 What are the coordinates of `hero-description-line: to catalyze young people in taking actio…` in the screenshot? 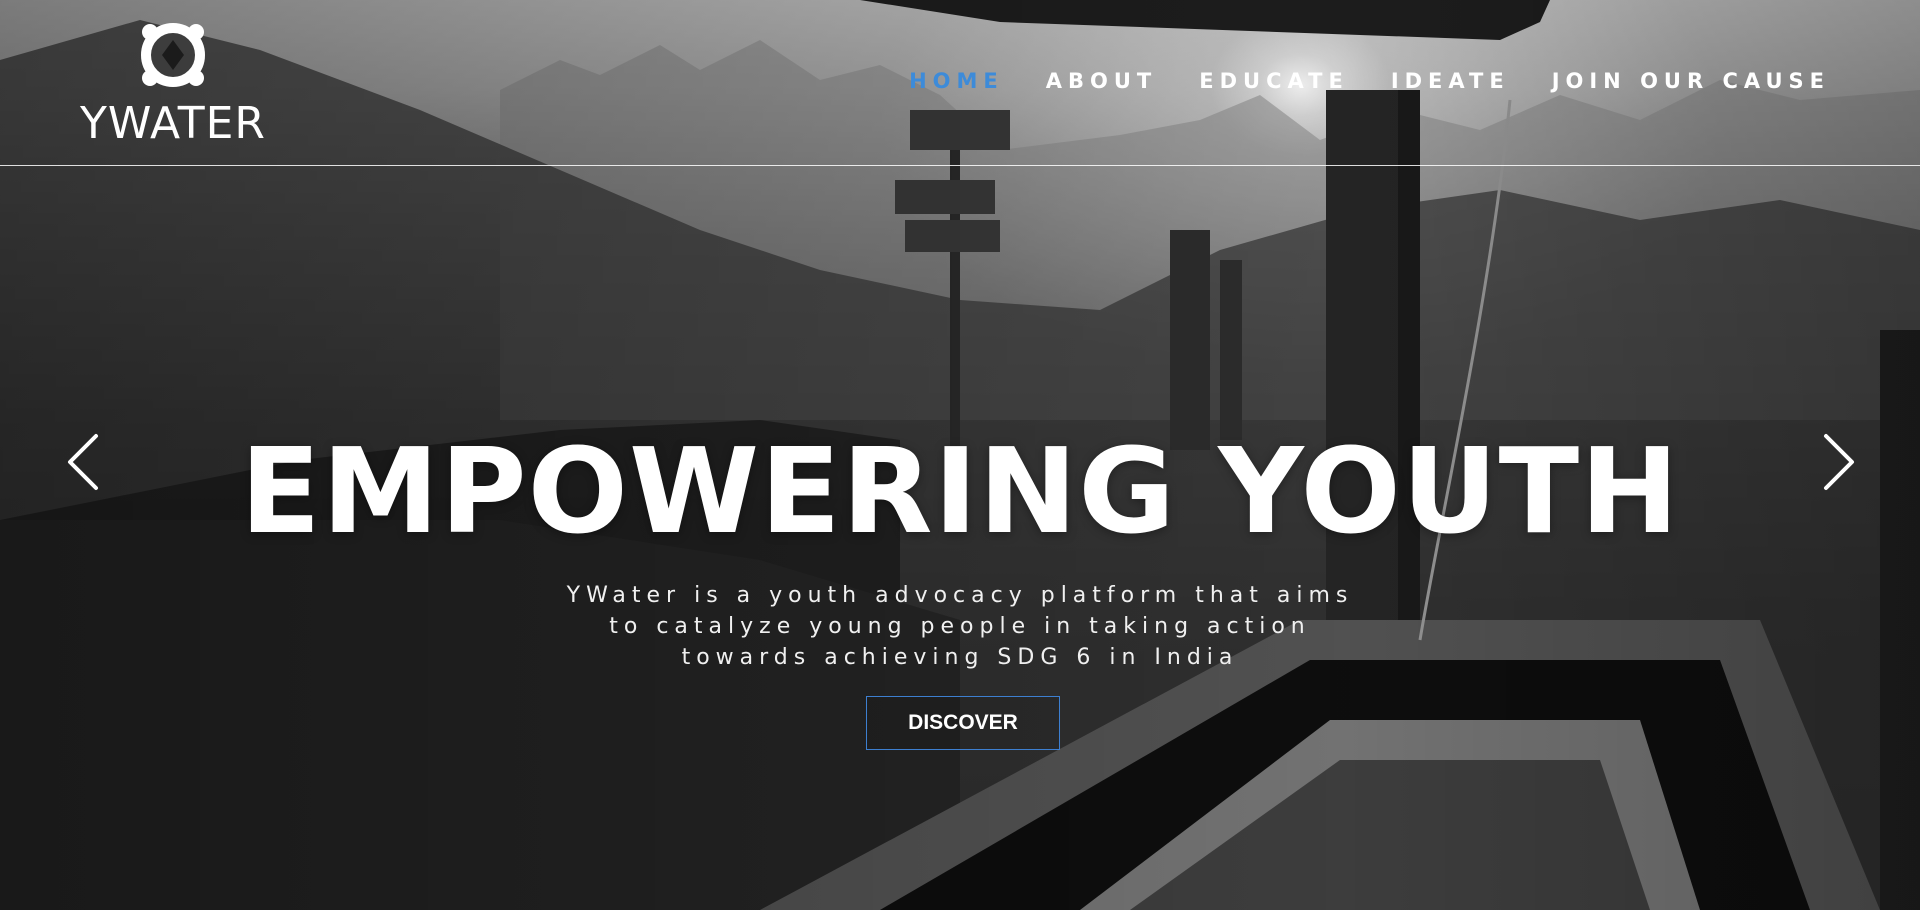 It's located at (960, 626).